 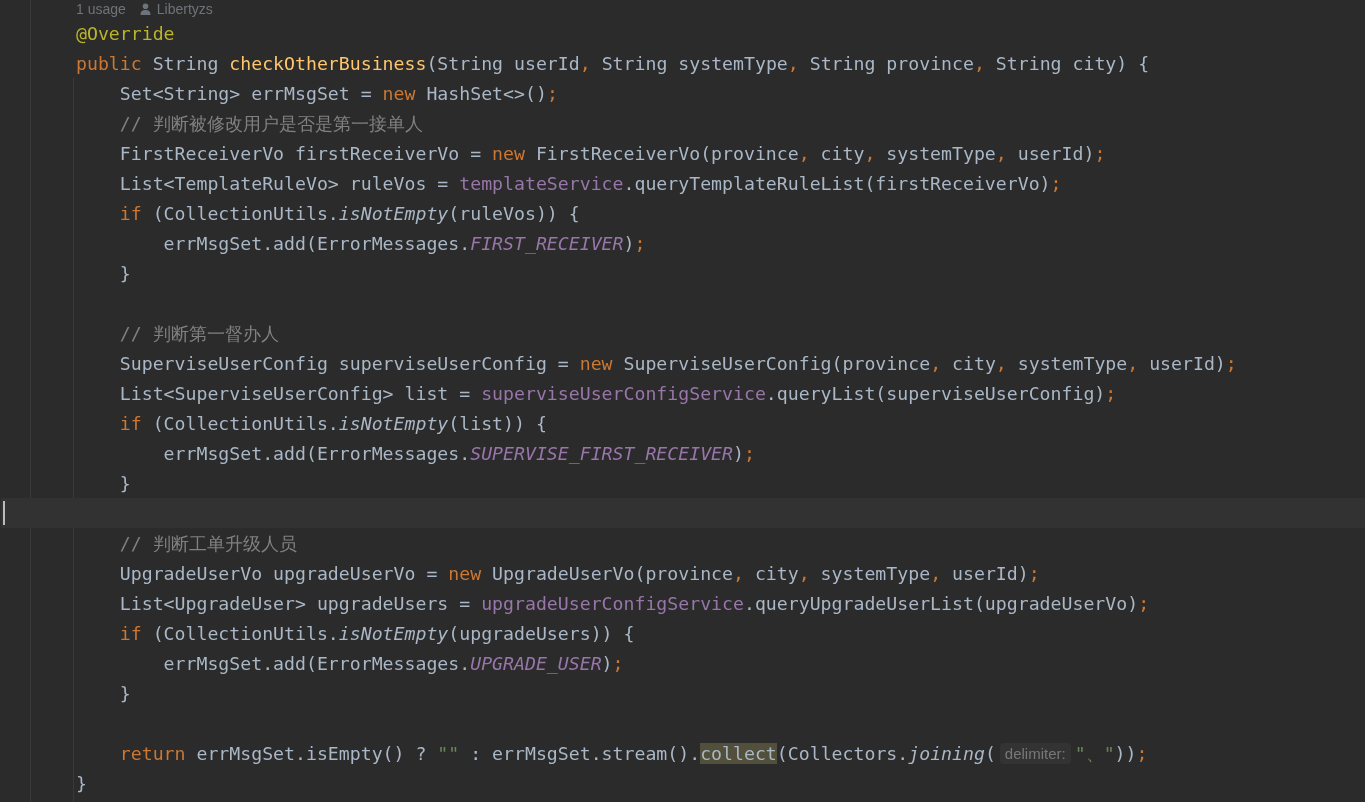 What do you see at coordinates (376, 633) in the screenshot?
I see `code-text: if (CollectionUtils.isNotEmpty(upgradeUsers)) {` at bounding box center [376, 633].